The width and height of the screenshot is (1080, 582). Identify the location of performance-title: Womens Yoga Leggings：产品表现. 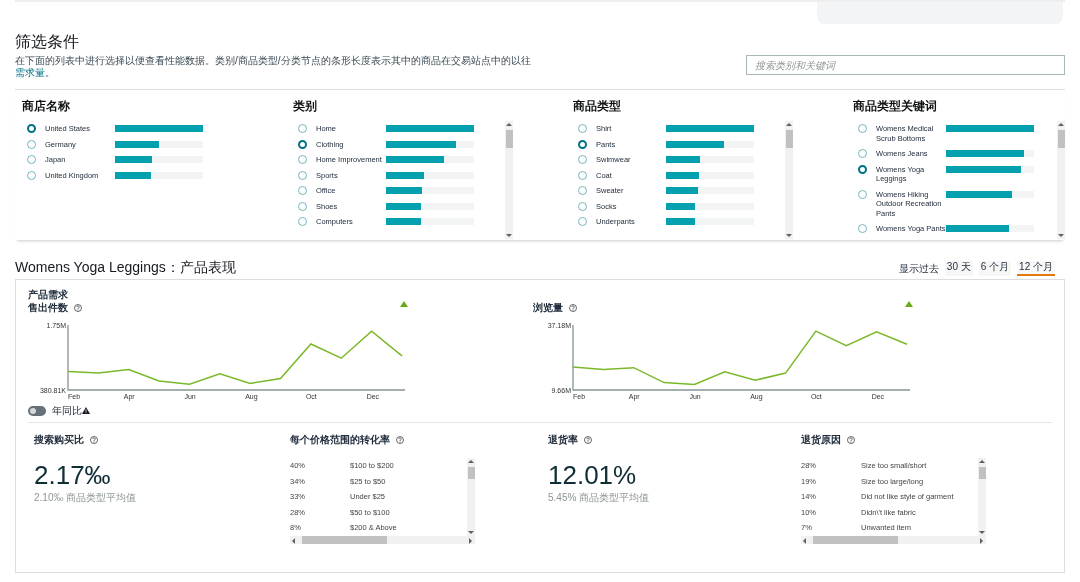
(125, 267).